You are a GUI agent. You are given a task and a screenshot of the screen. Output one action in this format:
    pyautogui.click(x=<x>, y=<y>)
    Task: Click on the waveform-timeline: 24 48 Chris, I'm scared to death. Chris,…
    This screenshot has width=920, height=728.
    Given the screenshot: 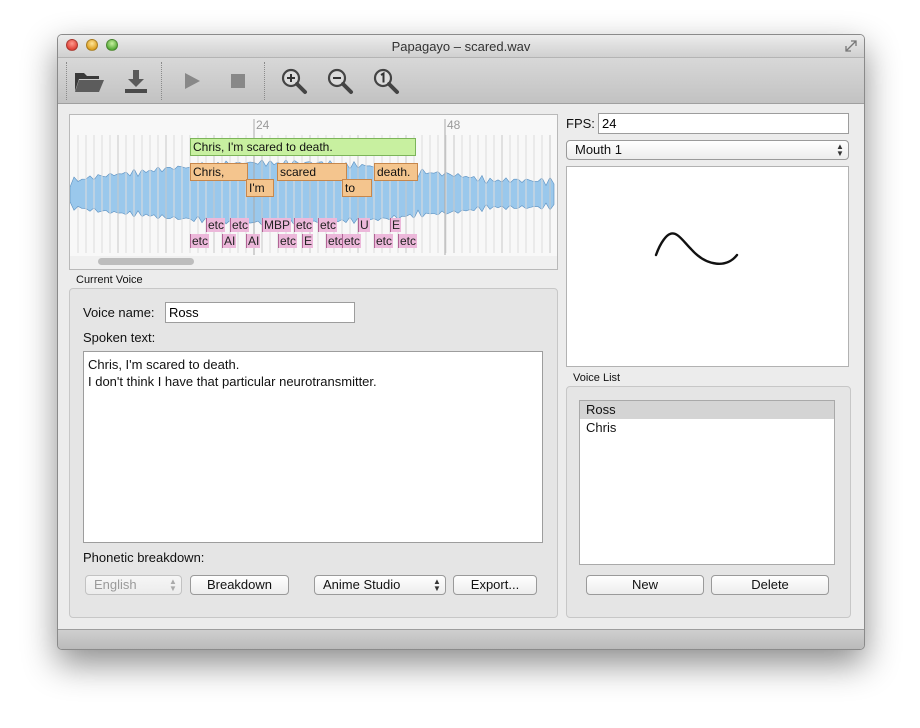 What is the action you would take?
    pyautogui.click(x=313, y=192)
    